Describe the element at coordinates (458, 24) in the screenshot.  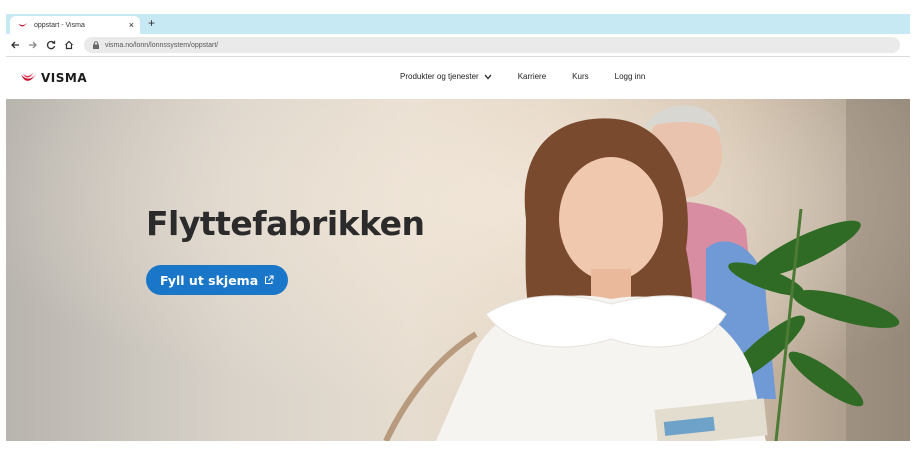
I see `tab-bar: oppstart - Visma × +` at that location.